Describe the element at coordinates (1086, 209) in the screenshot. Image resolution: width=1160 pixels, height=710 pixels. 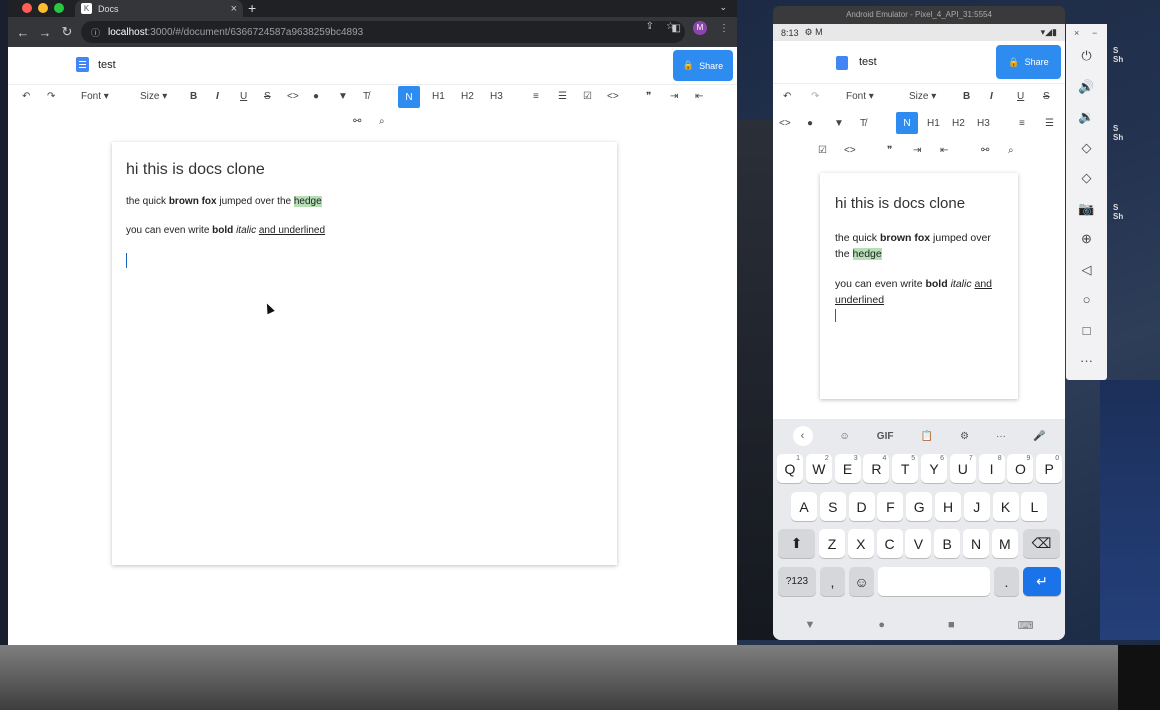
I see `camera-icon: 📷` at that location.